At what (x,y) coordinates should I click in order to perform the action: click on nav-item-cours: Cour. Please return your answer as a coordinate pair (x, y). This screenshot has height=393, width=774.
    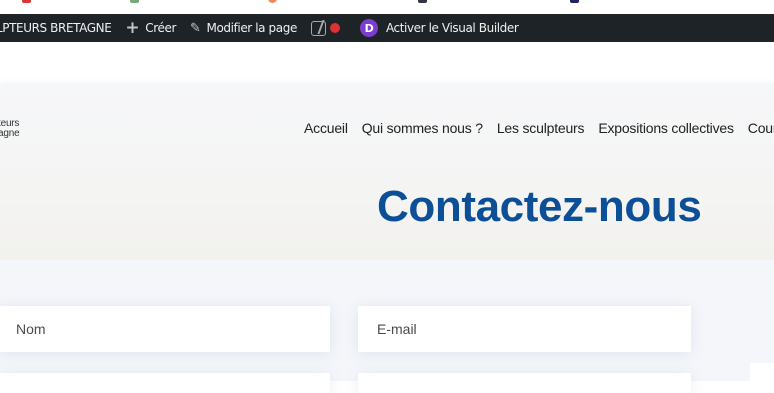
    Looking at the image, I should click on (761, 128).